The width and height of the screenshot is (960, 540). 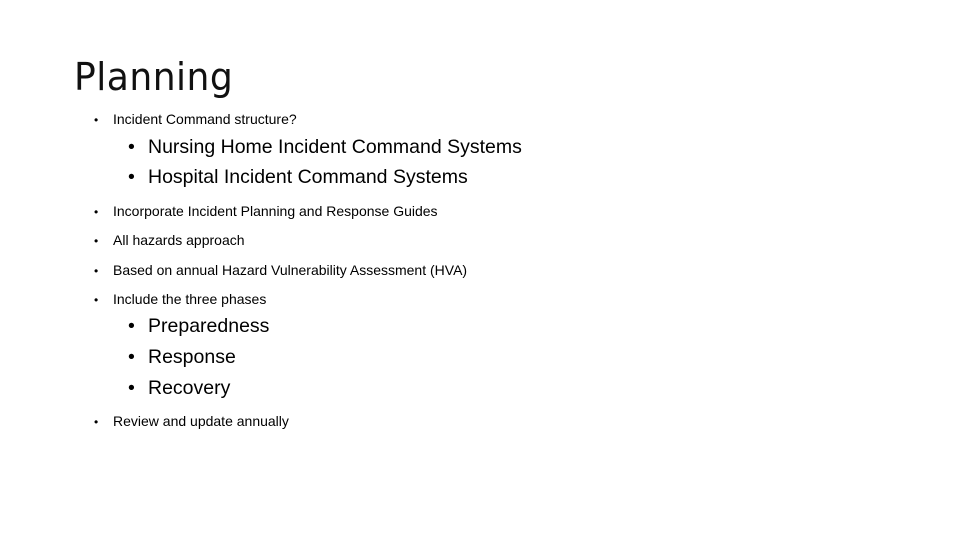 I want to click on bullet-text: All hazards approach, so click(x=179, y=240).